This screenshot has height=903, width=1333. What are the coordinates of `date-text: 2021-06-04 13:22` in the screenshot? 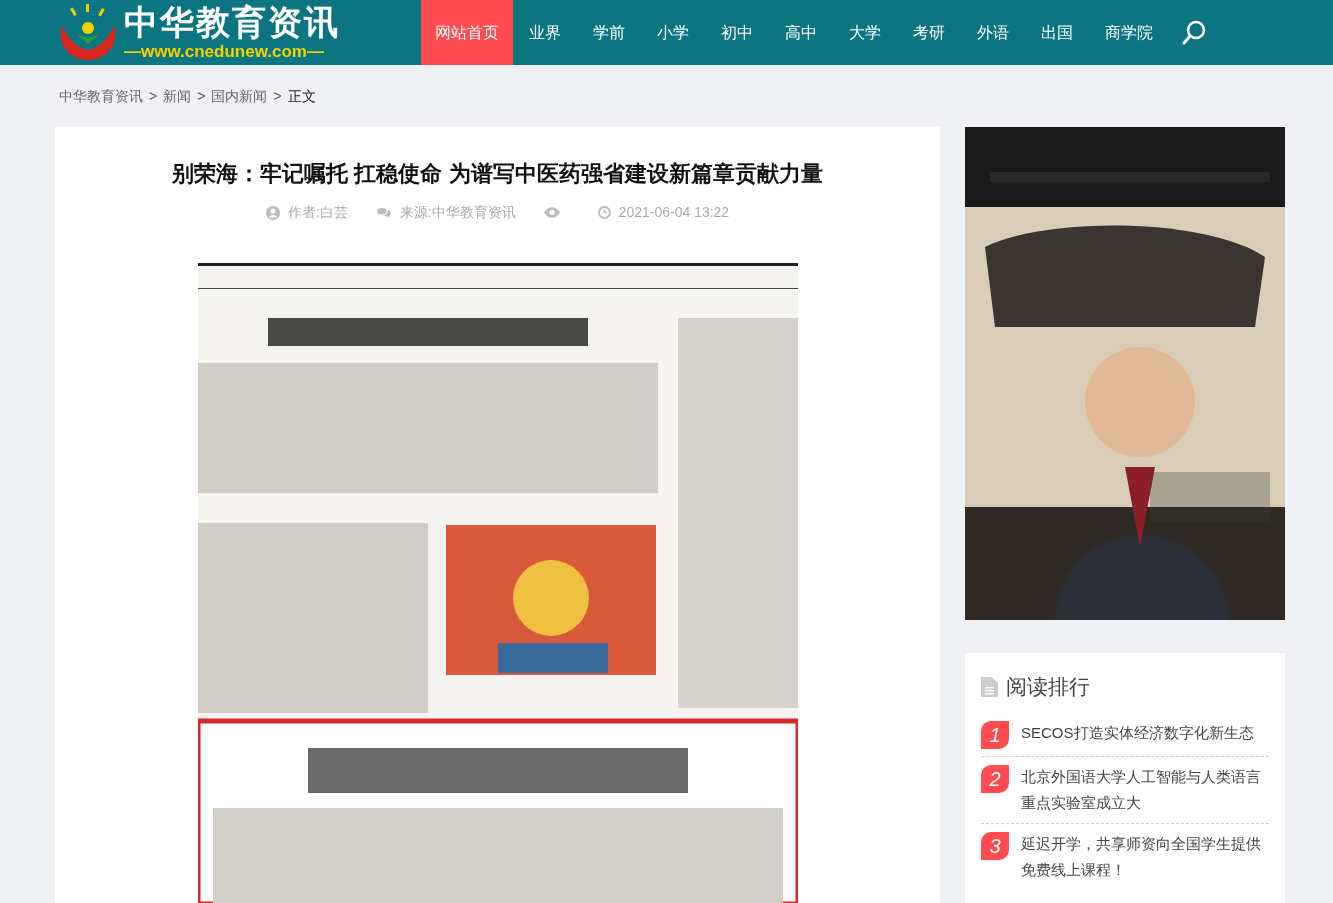 It's located at (674, 212).